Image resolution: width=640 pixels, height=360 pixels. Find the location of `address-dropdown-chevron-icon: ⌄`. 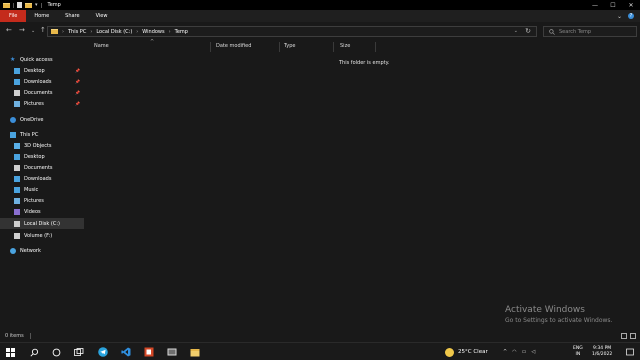

address-dropdown-chevron-icon: ⌄ is located at coordinates (516, 31).